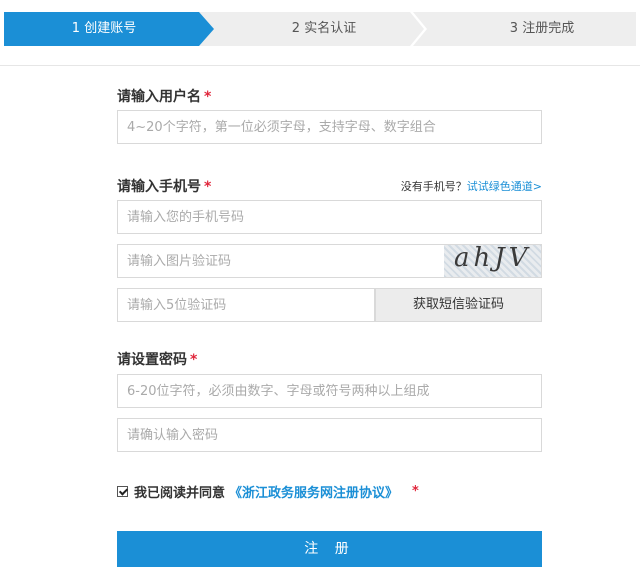  Describe the element at coordinates (542, 28) in the screenshot. I see `step-label: 3 注册完成` at that location.